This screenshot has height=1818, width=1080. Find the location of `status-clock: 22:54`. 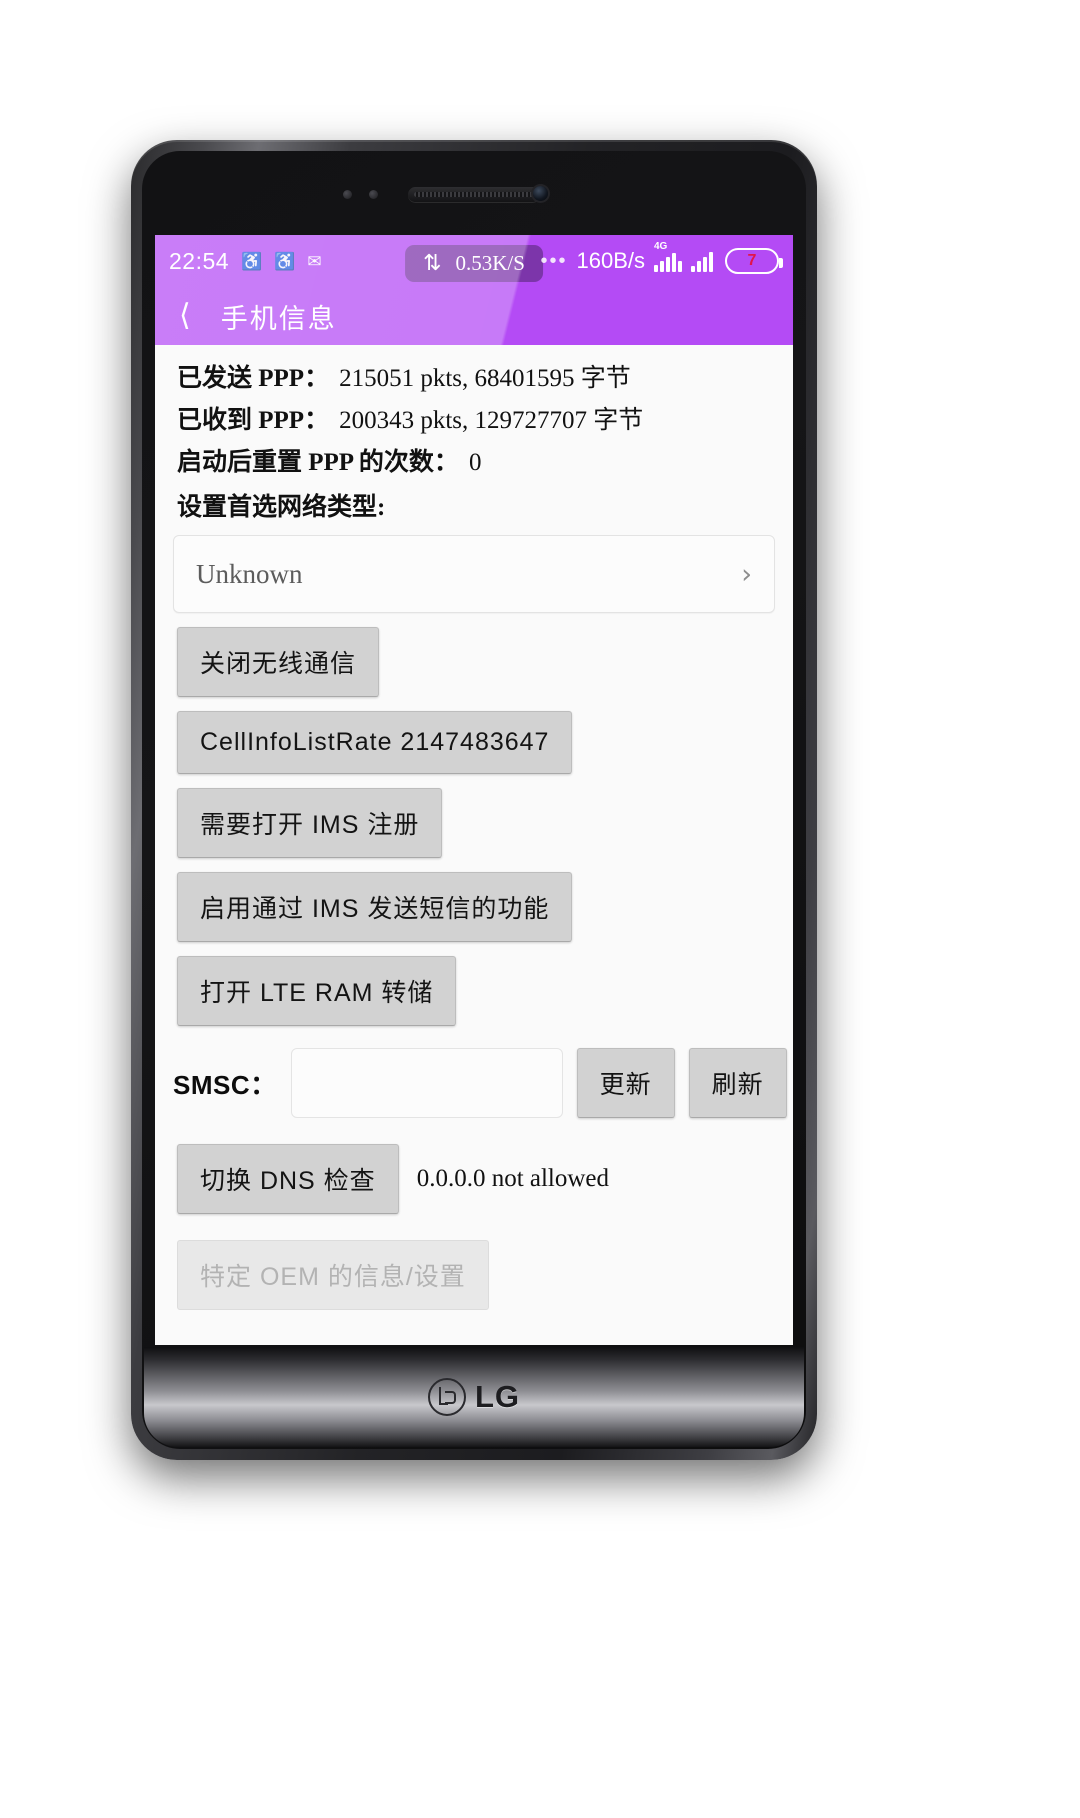

status-clock: 22:54 is located at coordinates (199, 260).